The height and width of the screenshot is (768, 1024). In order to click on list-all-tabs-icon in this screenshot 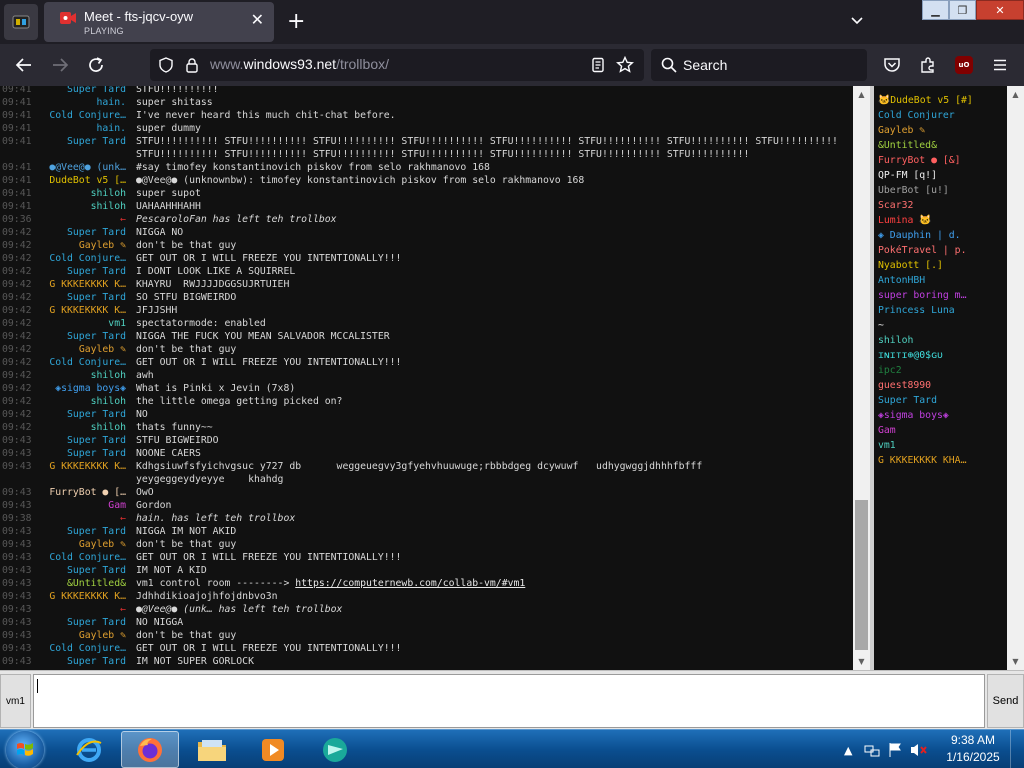, I will do `click(857, 20)`.